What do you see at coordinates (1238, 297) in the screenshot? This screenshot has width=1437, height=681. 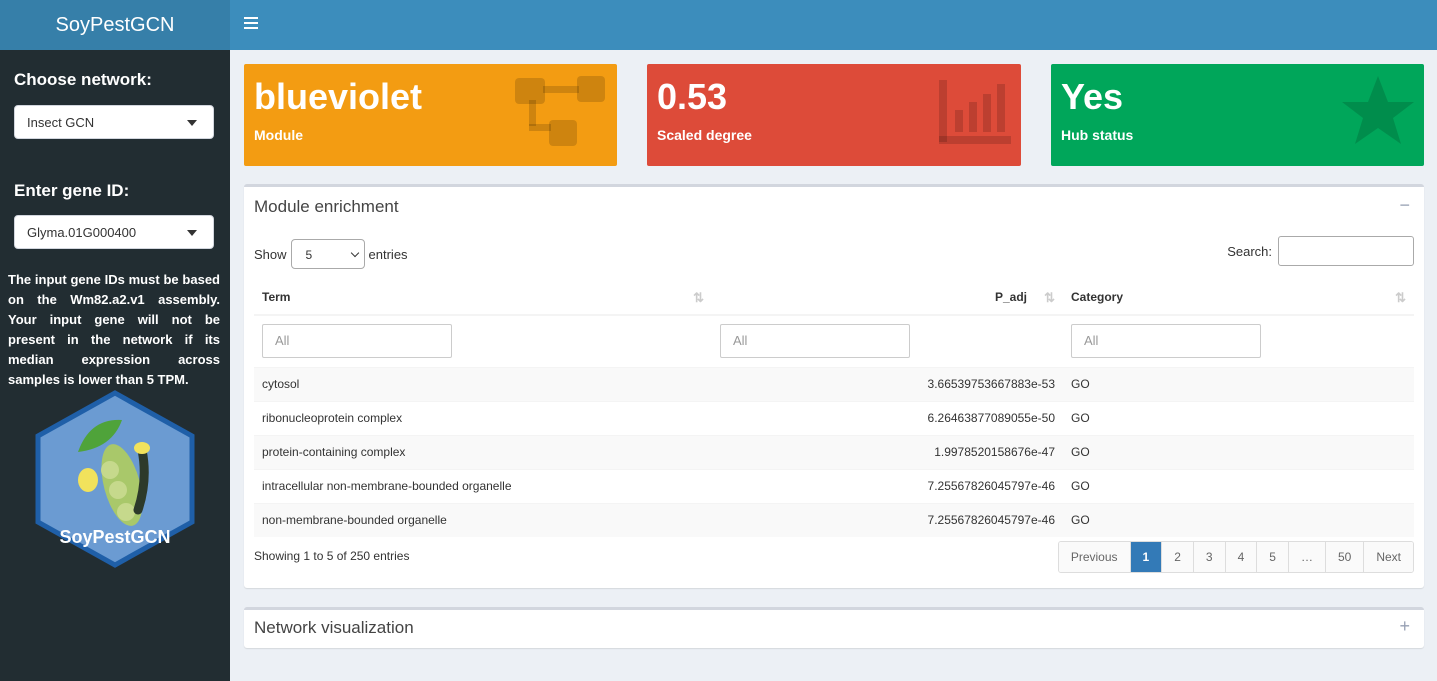 I see `column-header-category: Category ⇅` at bounding box center [1238, 297].